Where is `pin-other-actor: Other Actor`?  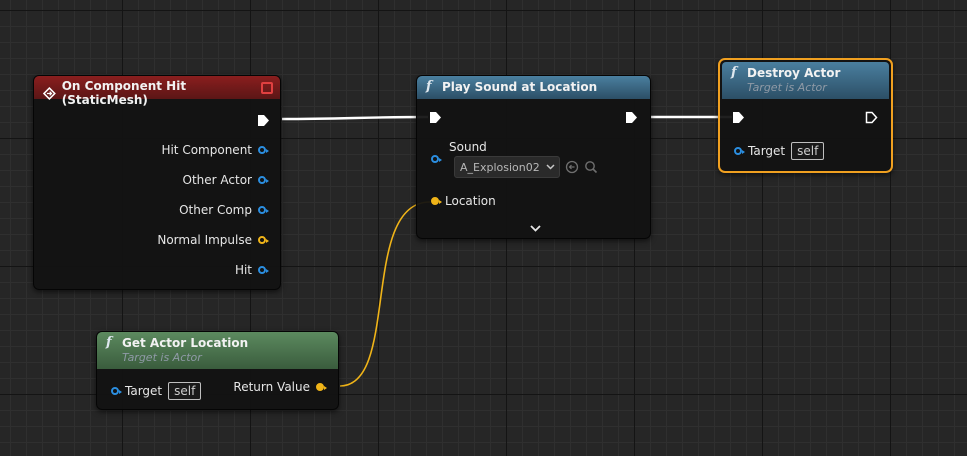
pin-other-actor: Other Actor is located at coordinates (226, 180).